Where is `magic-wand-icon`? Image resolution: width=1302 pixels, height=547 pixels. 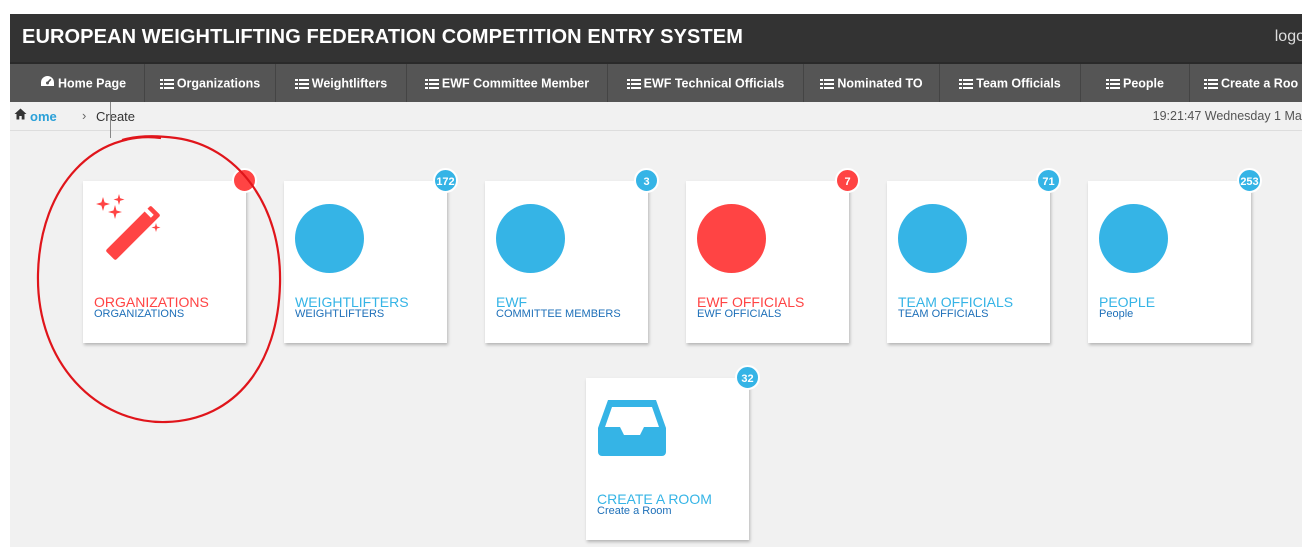 magic-wand-icon is located at coordinates (128, 227).